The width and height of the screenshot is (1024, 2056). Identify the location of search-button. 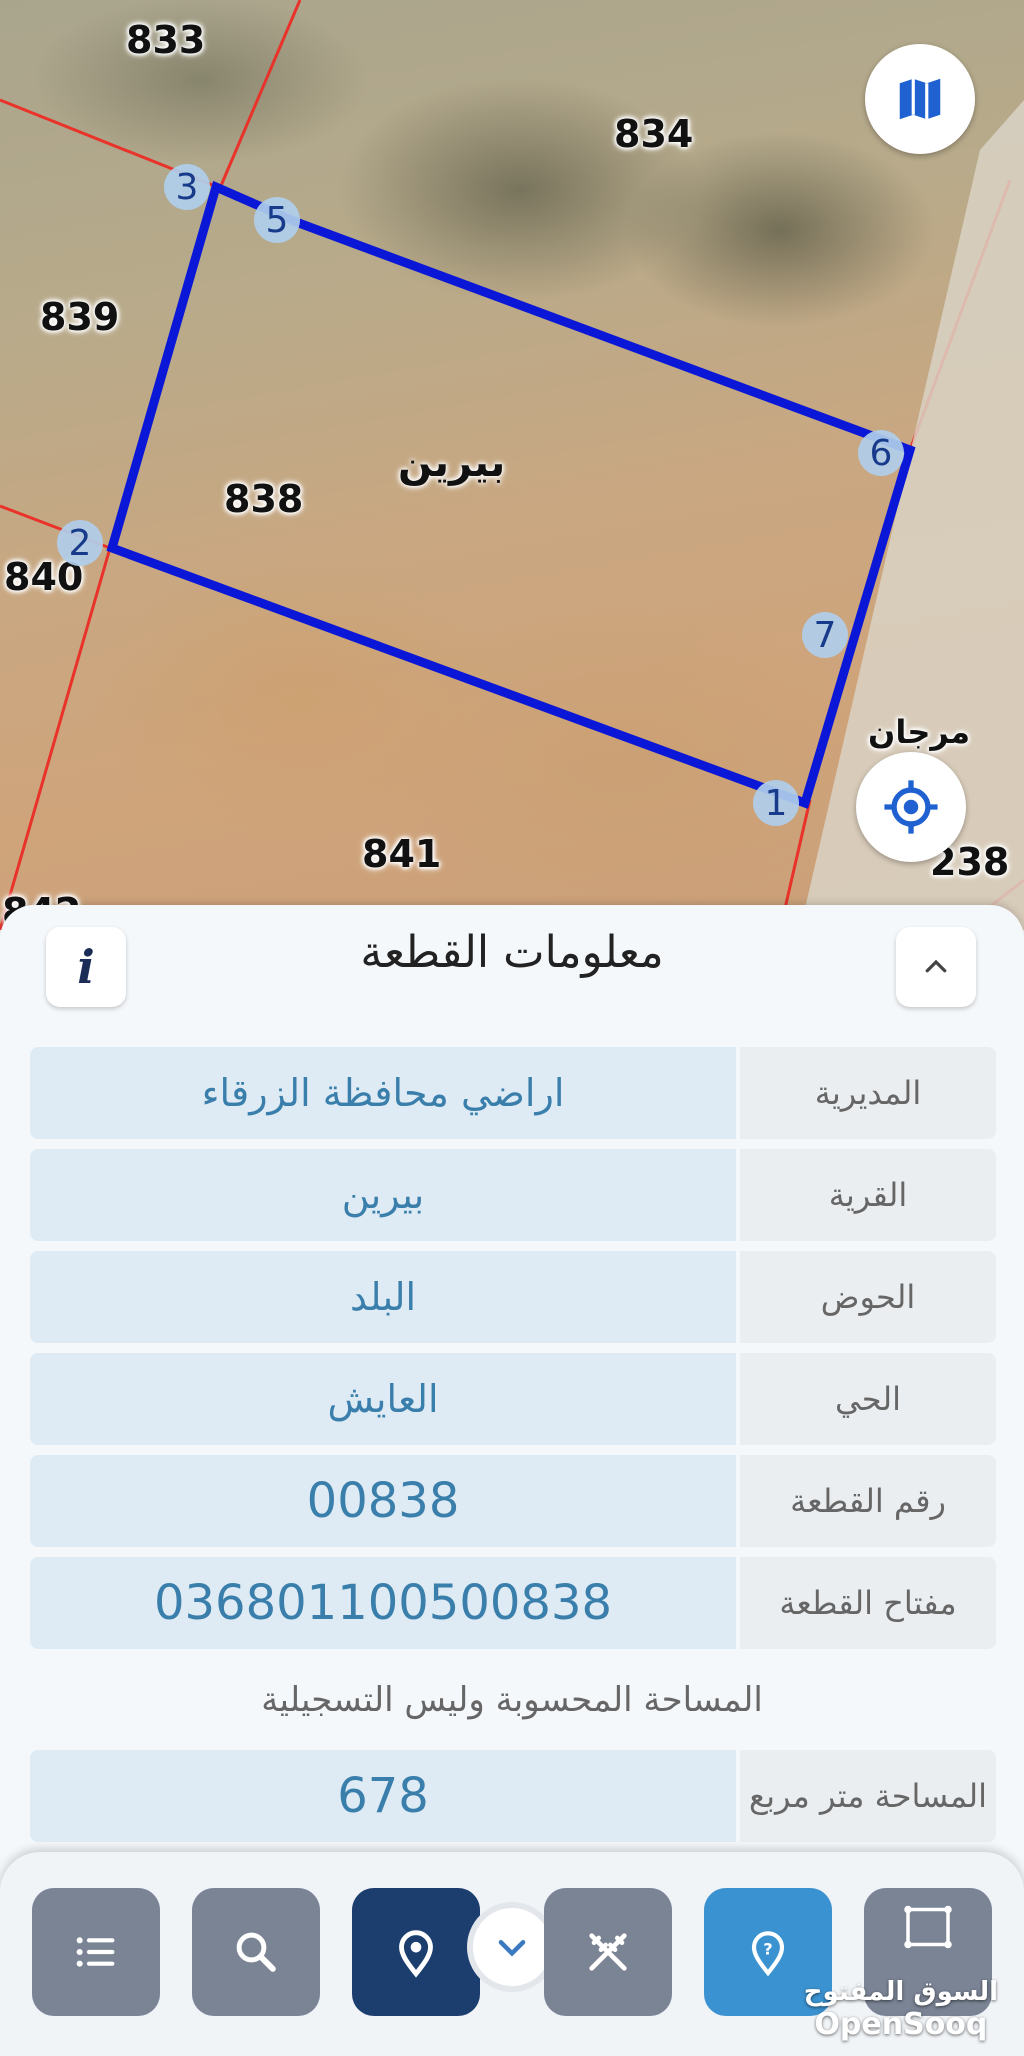
(256, 1952).